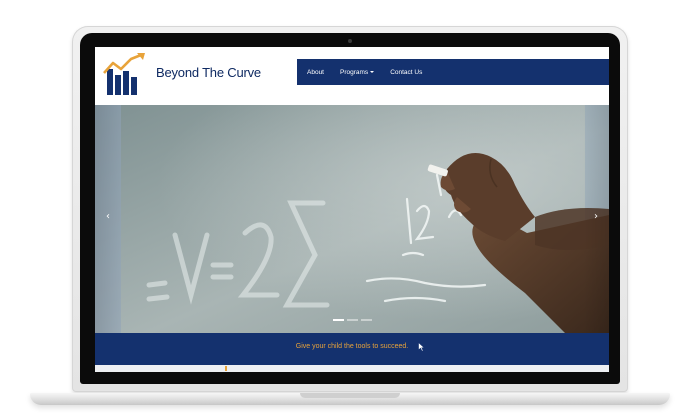 The height and width of the screenshot is (415, 700). What do you see at coordinates (453, 72) in the screenshot?
I see `main-nav: About Programs Contact Us` at bounding box center [453, 72].